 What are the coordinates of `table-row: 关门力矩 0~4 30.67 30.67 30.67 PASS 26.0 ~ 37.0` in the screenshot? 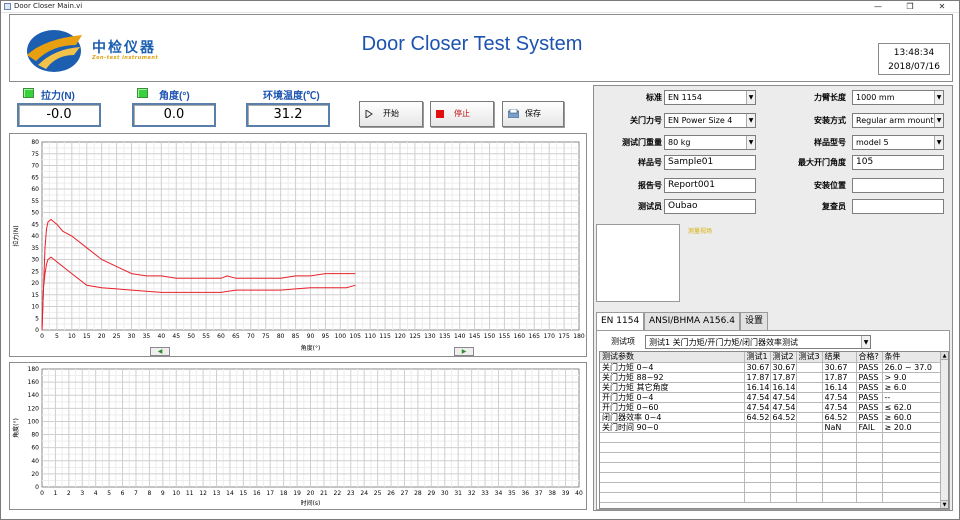 It's located at (770, 367).